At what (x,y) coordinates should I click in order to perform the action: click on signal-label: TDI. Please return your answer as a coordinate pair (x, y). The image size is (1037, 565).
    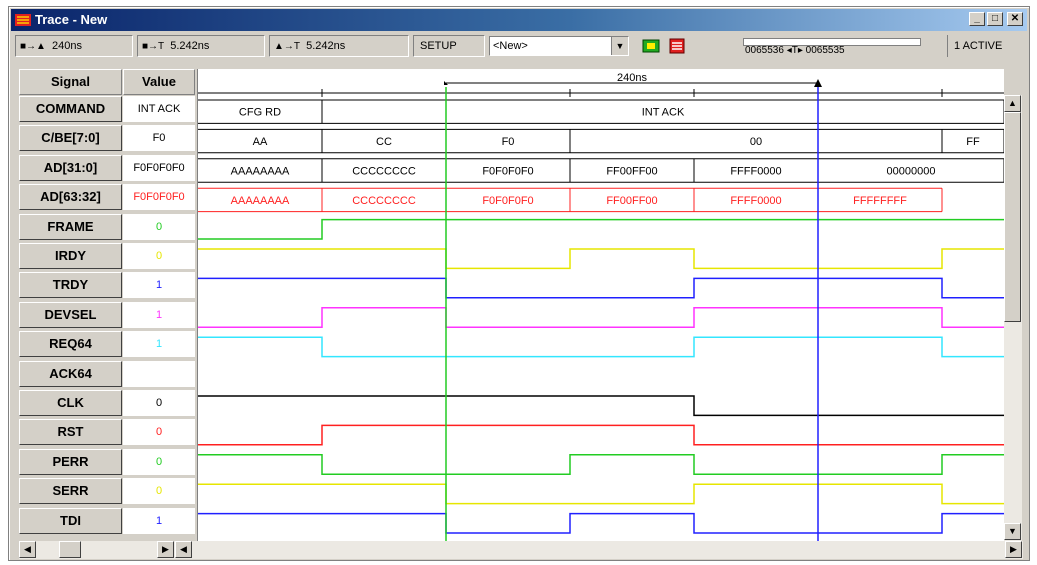
    Looking at the image, I should click on (70, 520).